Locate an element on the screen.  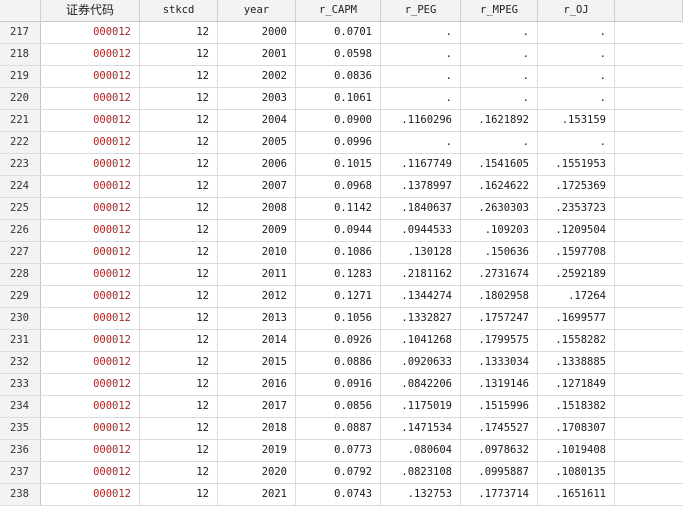
cell-r-capm: 0.1061 is located at coordinates (338, 98).